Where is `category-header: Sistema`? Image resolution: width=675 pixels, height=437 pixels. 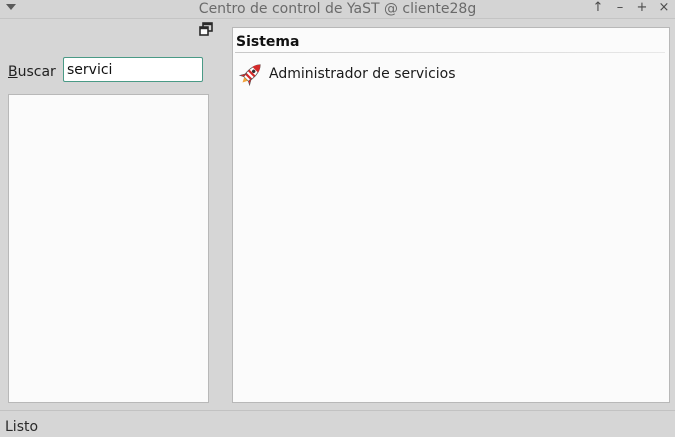
category-header: Sistema is located at coordinates (268, 42).